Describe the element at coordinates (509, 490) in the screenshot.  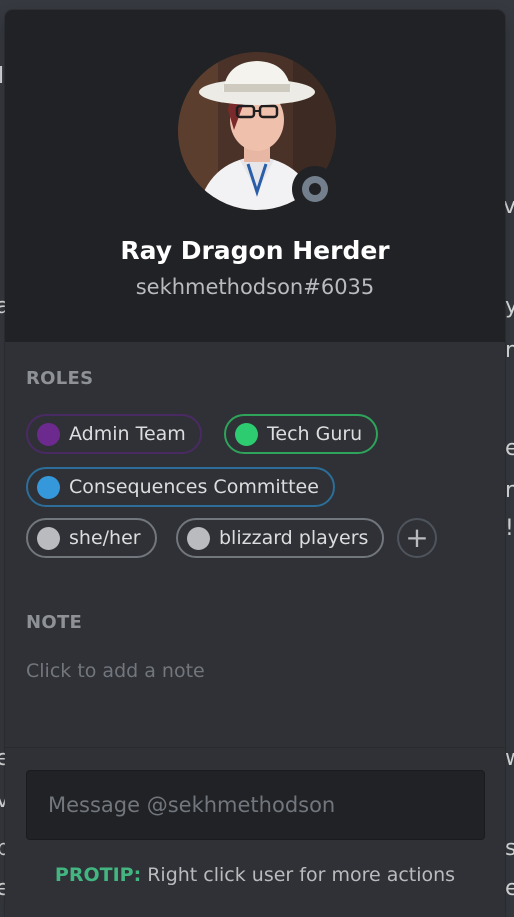
I see `background-text-fragment: r` at that location.